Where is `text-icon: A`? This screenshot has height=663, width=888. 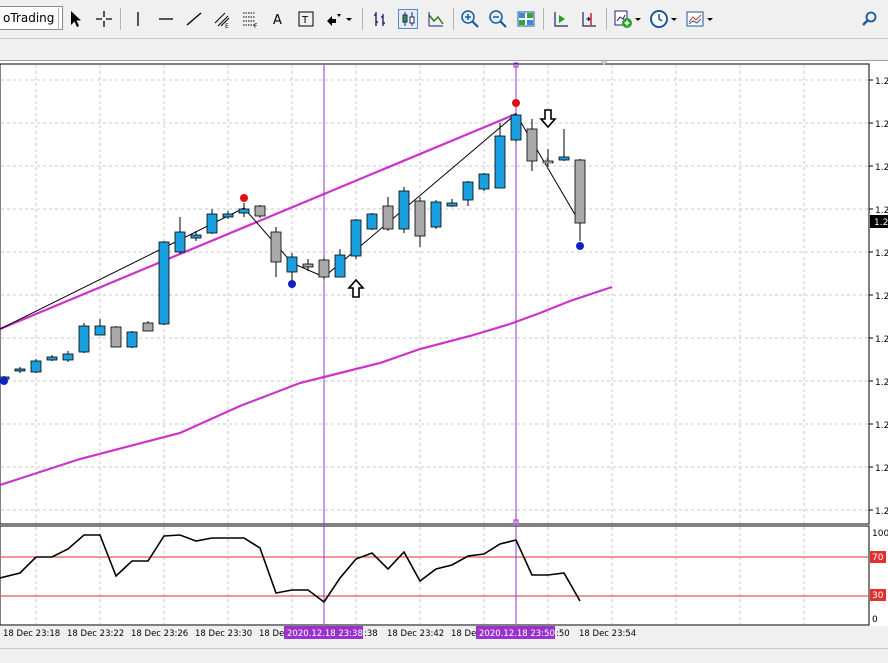
text-icon: A is located at coordinates (278, 19).